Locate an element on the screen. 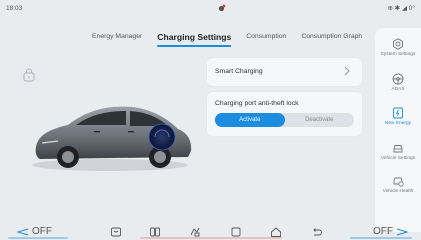 The height and width of the screenshot is (240, 421). sidebar-item-label: Vehicle Health is located at coordinates (398, 191).